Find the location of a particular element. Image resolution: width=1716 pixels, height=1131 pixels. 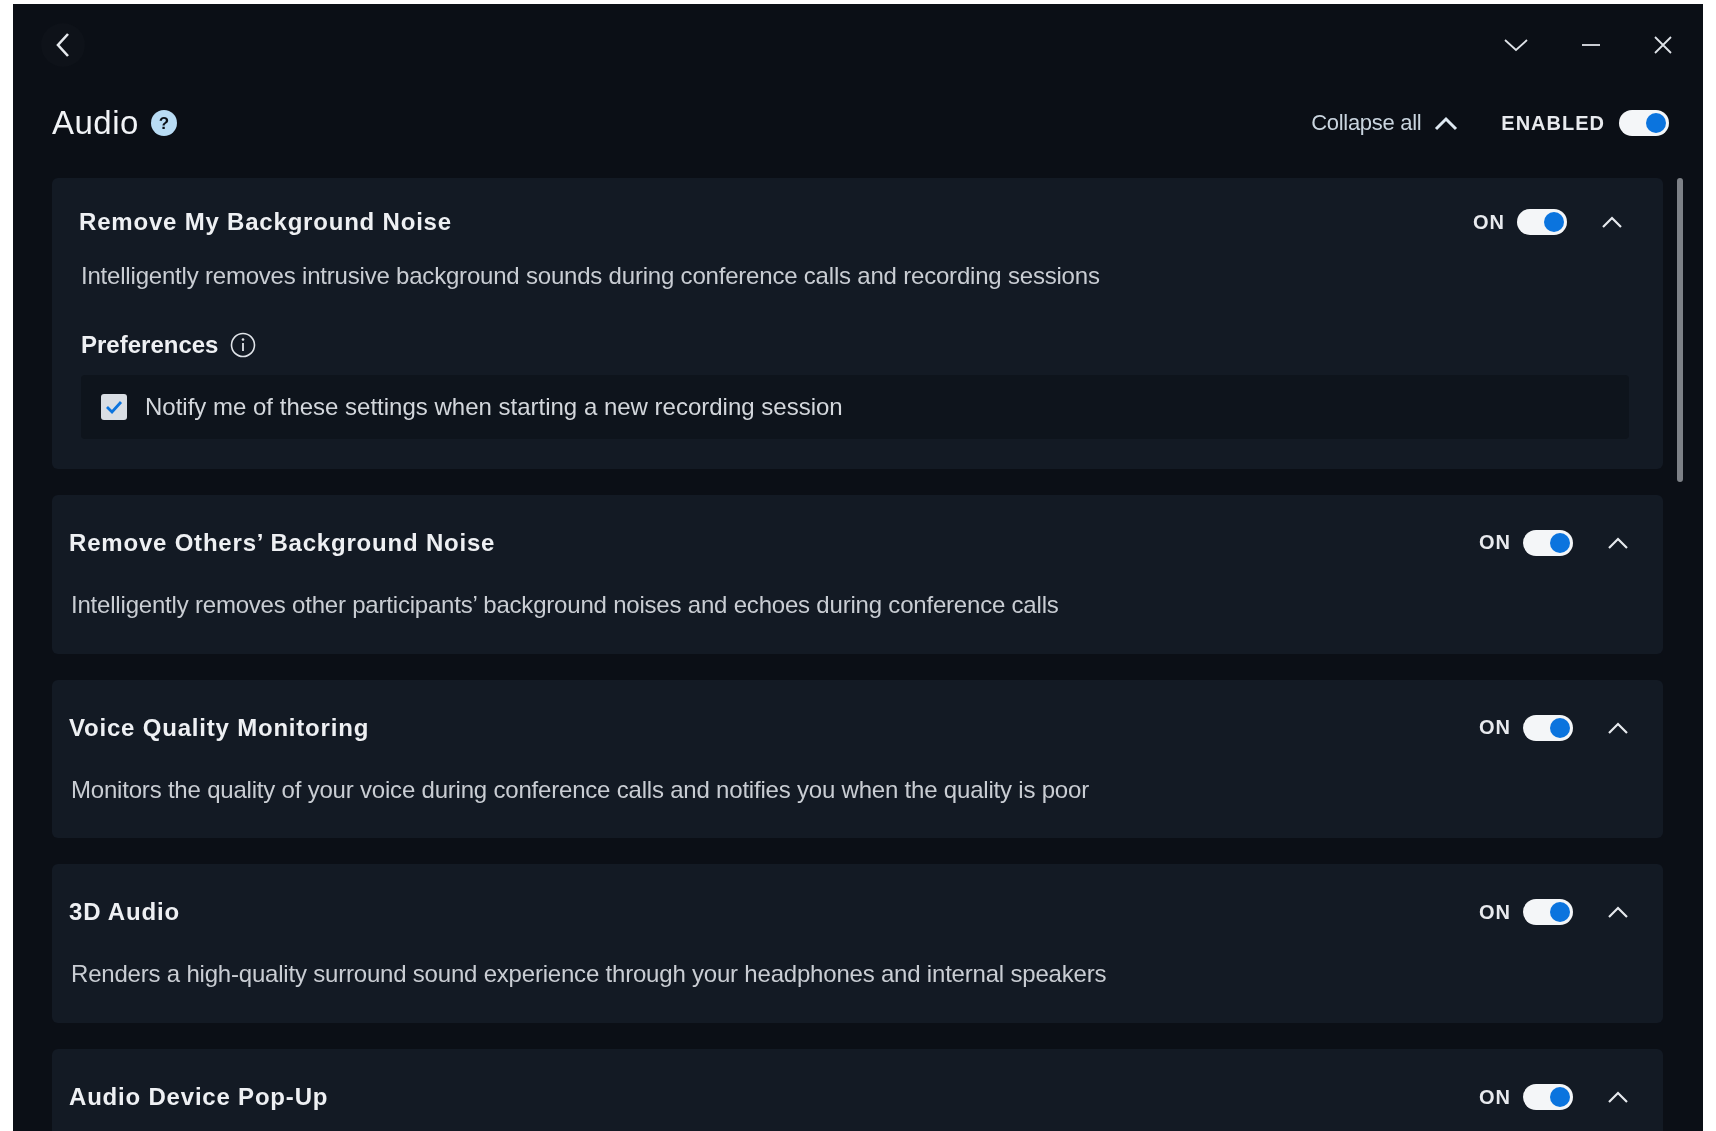

collapse-all-button: Collapse all is located at coordinates (1385, 123).